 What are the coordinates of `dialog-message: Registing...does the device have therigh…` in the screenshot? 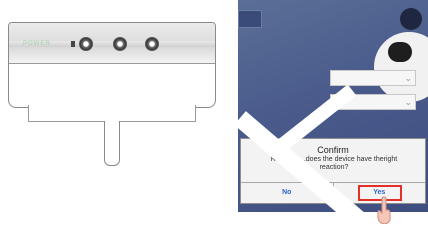 It's located at (334, 163).